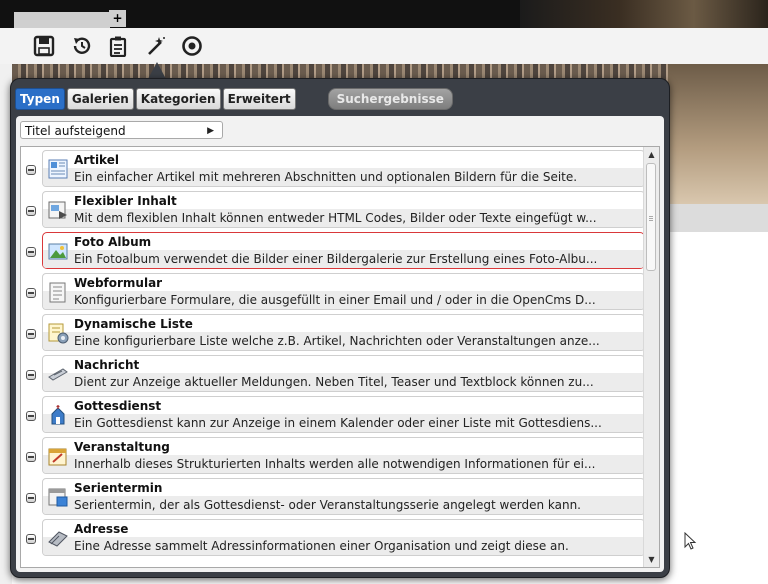  I want to click on tab-erweitert: Erweitert, so click(259, 99).